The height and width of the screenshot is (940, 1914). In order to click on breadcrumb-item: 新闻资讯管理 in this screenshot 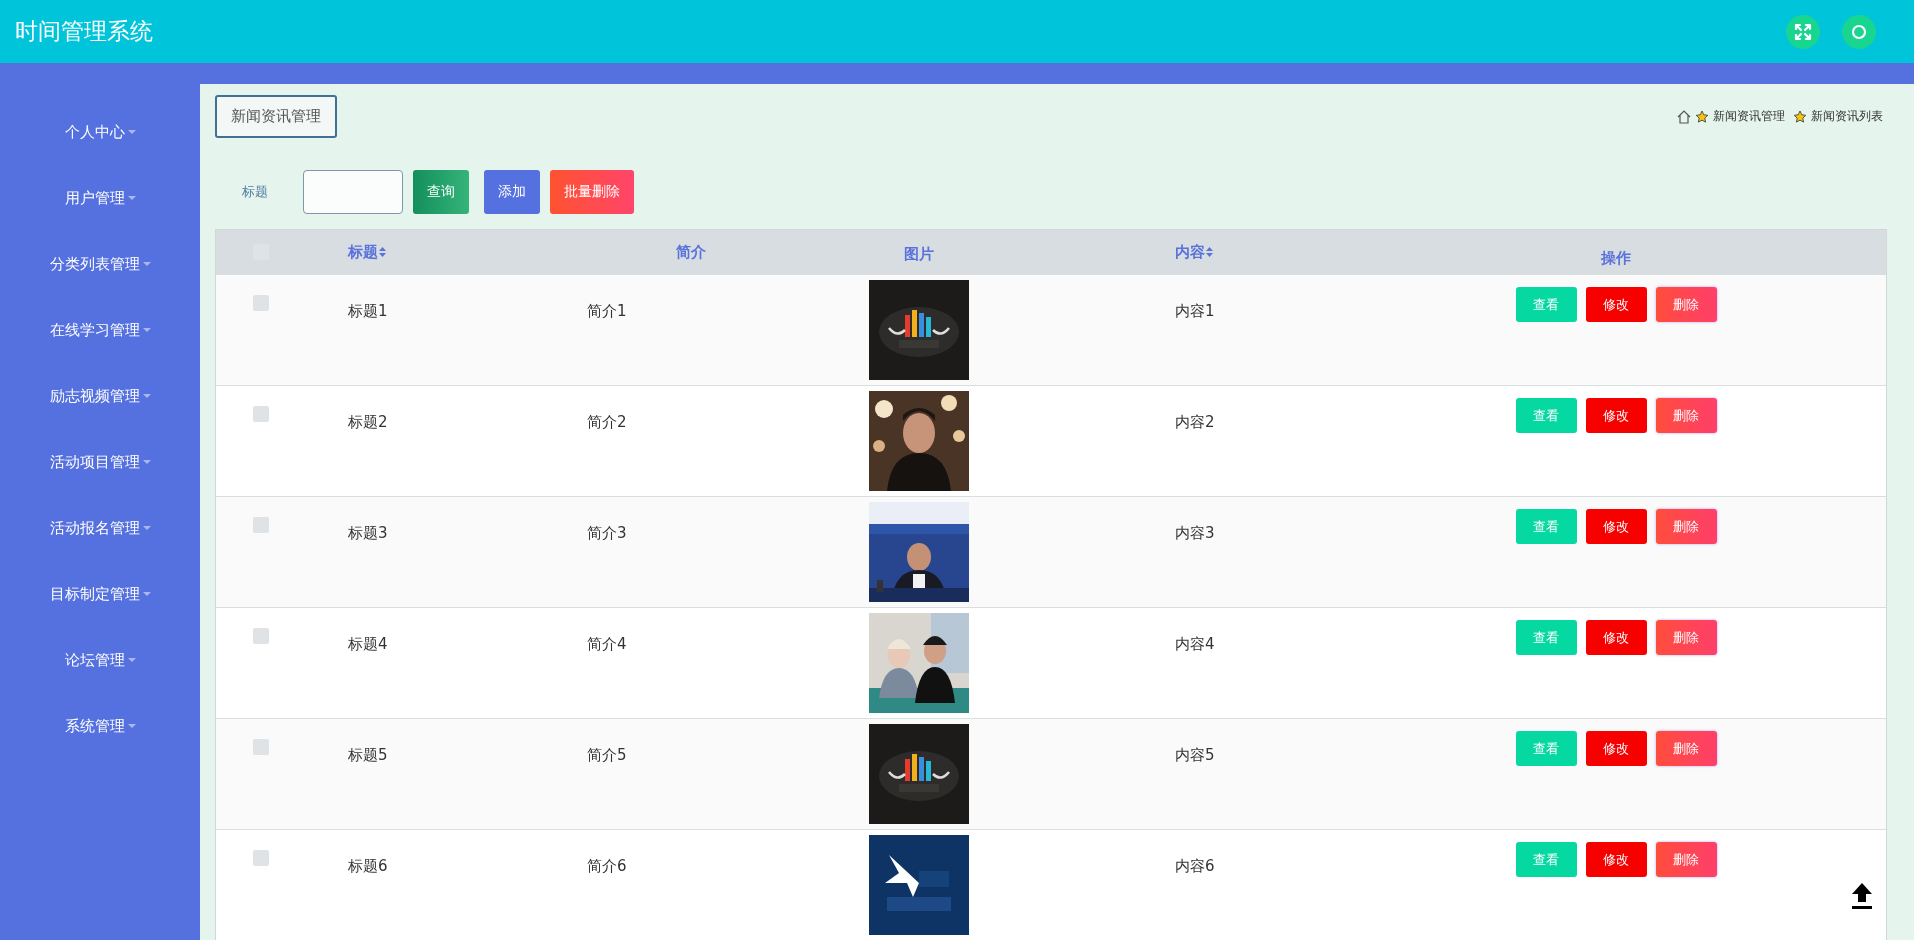, I will do `click(1749, 116)`.